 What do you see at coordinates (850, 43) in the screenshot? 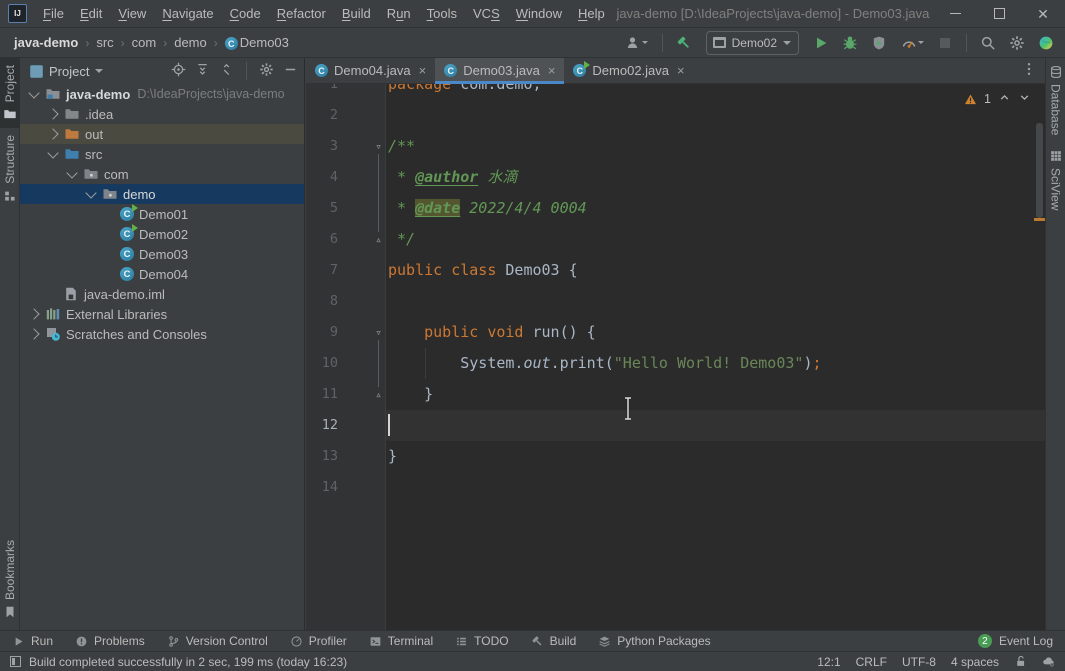
I see `debug-button` at bounding box center [850, 43].